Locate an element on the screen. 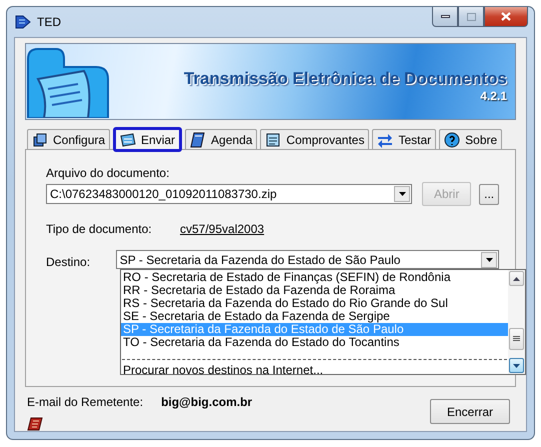 This screenshot has height=447, width=541. list-option: RO - Secretaria de Estado de Finanças (SEFIN) de Rondônia is located at coordinates (314, 277).